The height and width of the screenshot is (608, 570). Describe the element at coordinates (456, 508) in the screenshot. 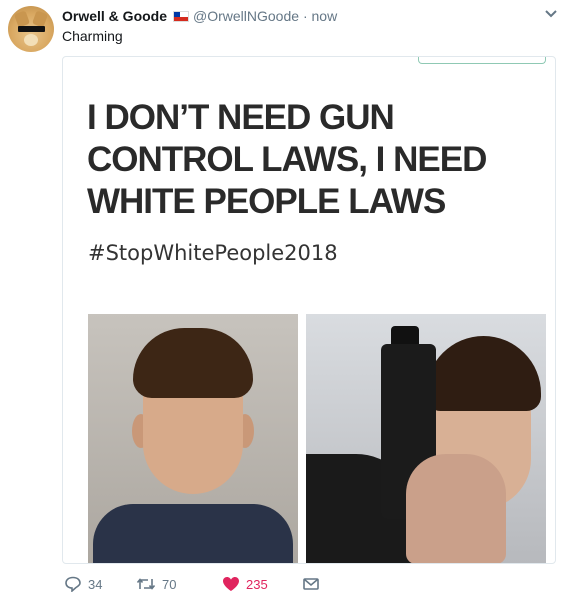

I see `photo-hand` at that location.